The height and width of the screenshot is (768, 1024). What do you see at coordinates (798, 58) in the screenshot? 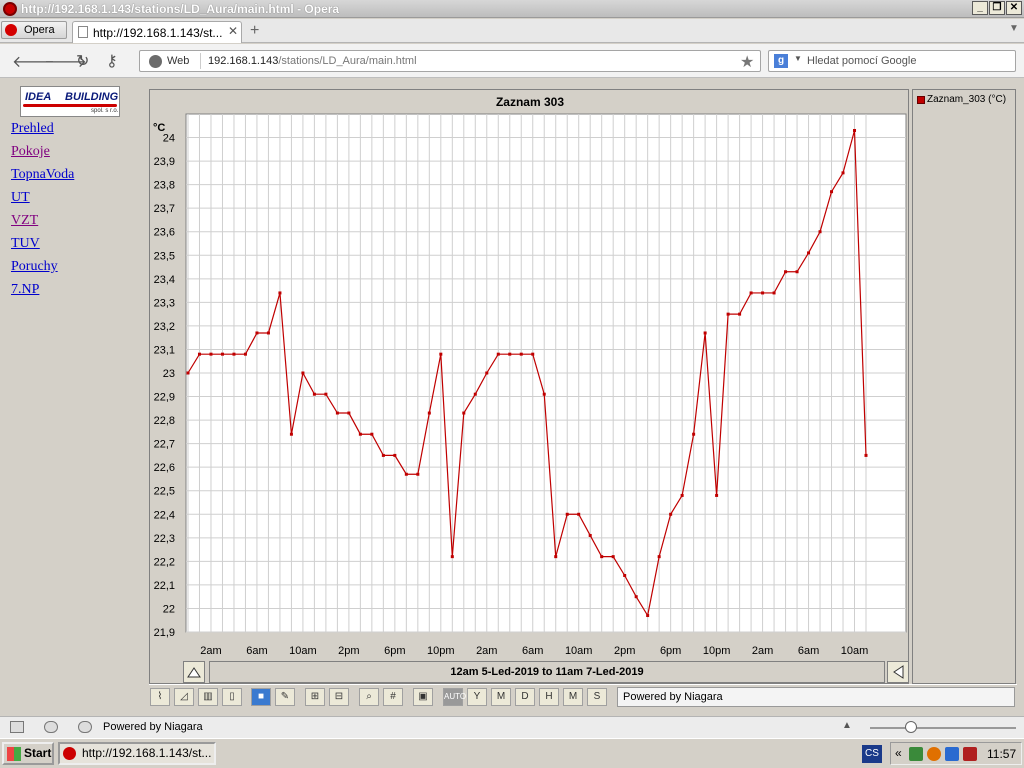
I see `search-engine-chevron-icon: ▼` at bounding box center [798, 58].